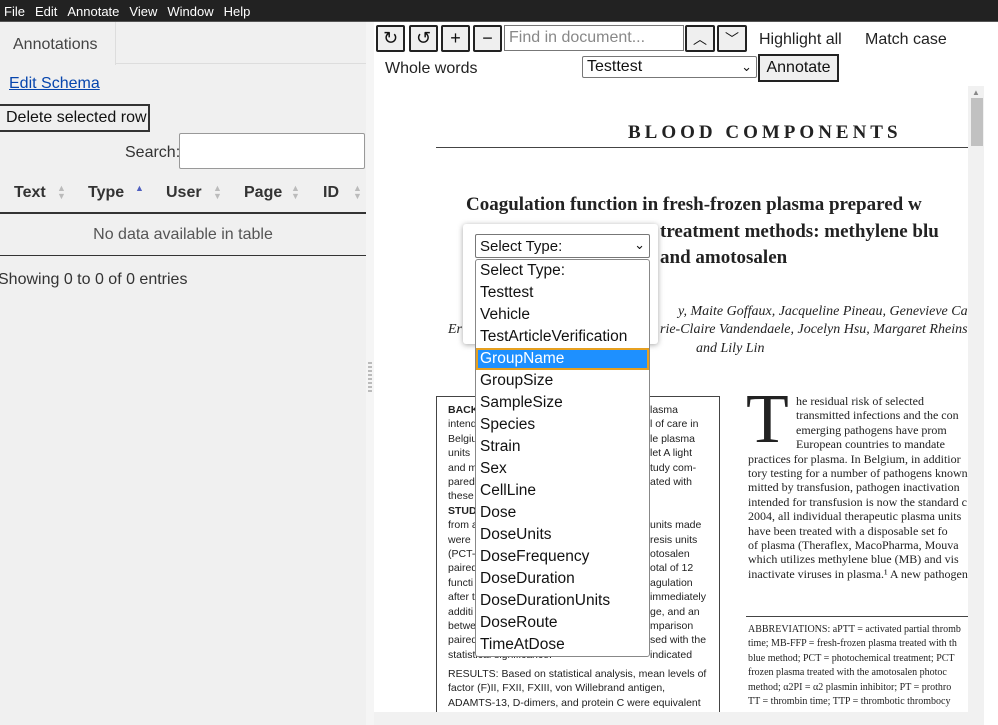  What do you see at coordinates (331, 193) in the screenshot?
I see `column-header-id: ID` at bounding box center [331, 193].